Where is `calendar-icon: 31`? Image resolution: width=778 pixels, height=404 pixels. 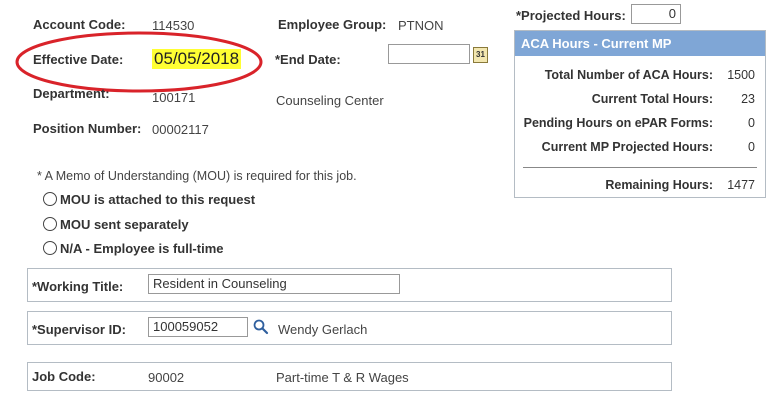
calendar-icon: 31 is located at coordinates (480, 55).